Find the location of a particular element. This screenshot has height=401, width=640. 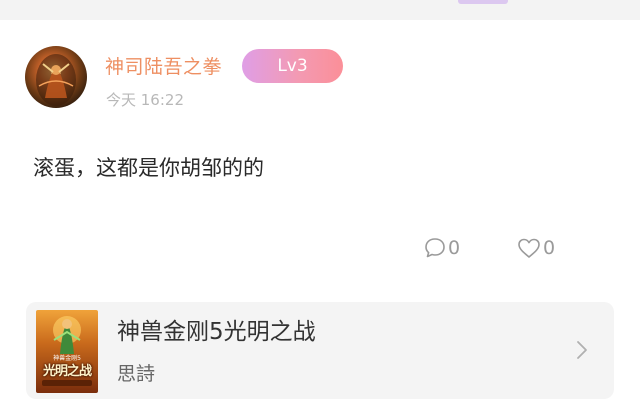

top-bar is located at coordinates (320, 10).